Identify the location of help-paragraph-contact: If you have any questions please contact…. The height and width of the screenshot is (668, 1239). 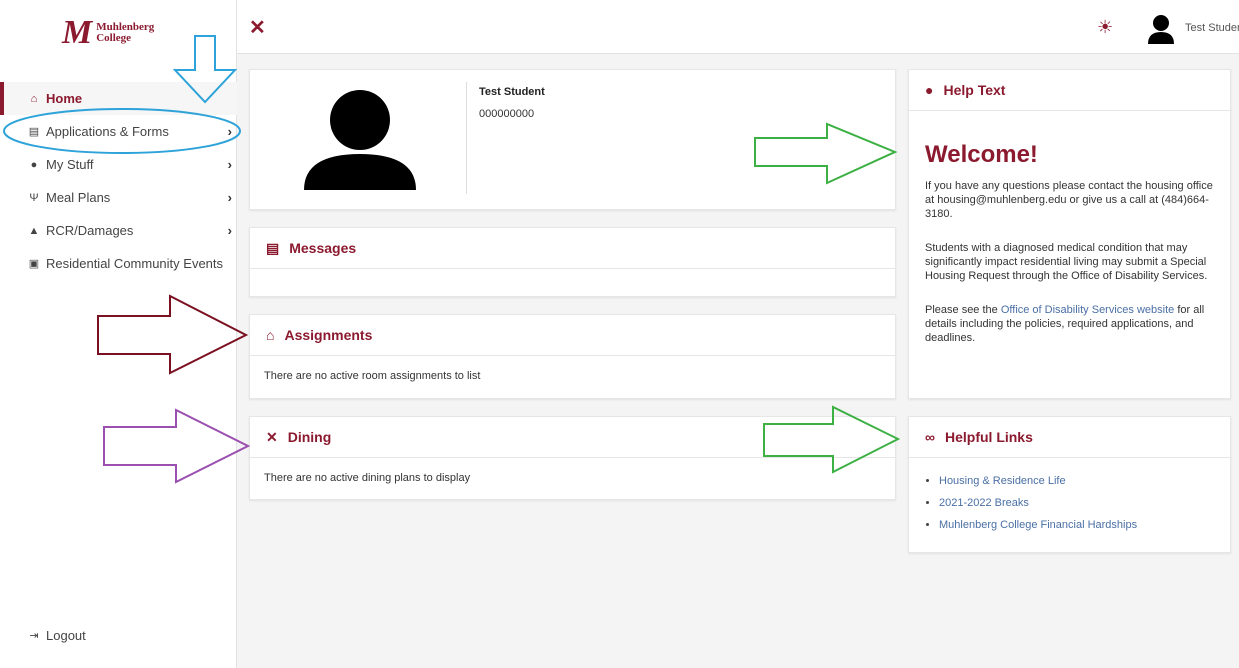
(1069, 200).